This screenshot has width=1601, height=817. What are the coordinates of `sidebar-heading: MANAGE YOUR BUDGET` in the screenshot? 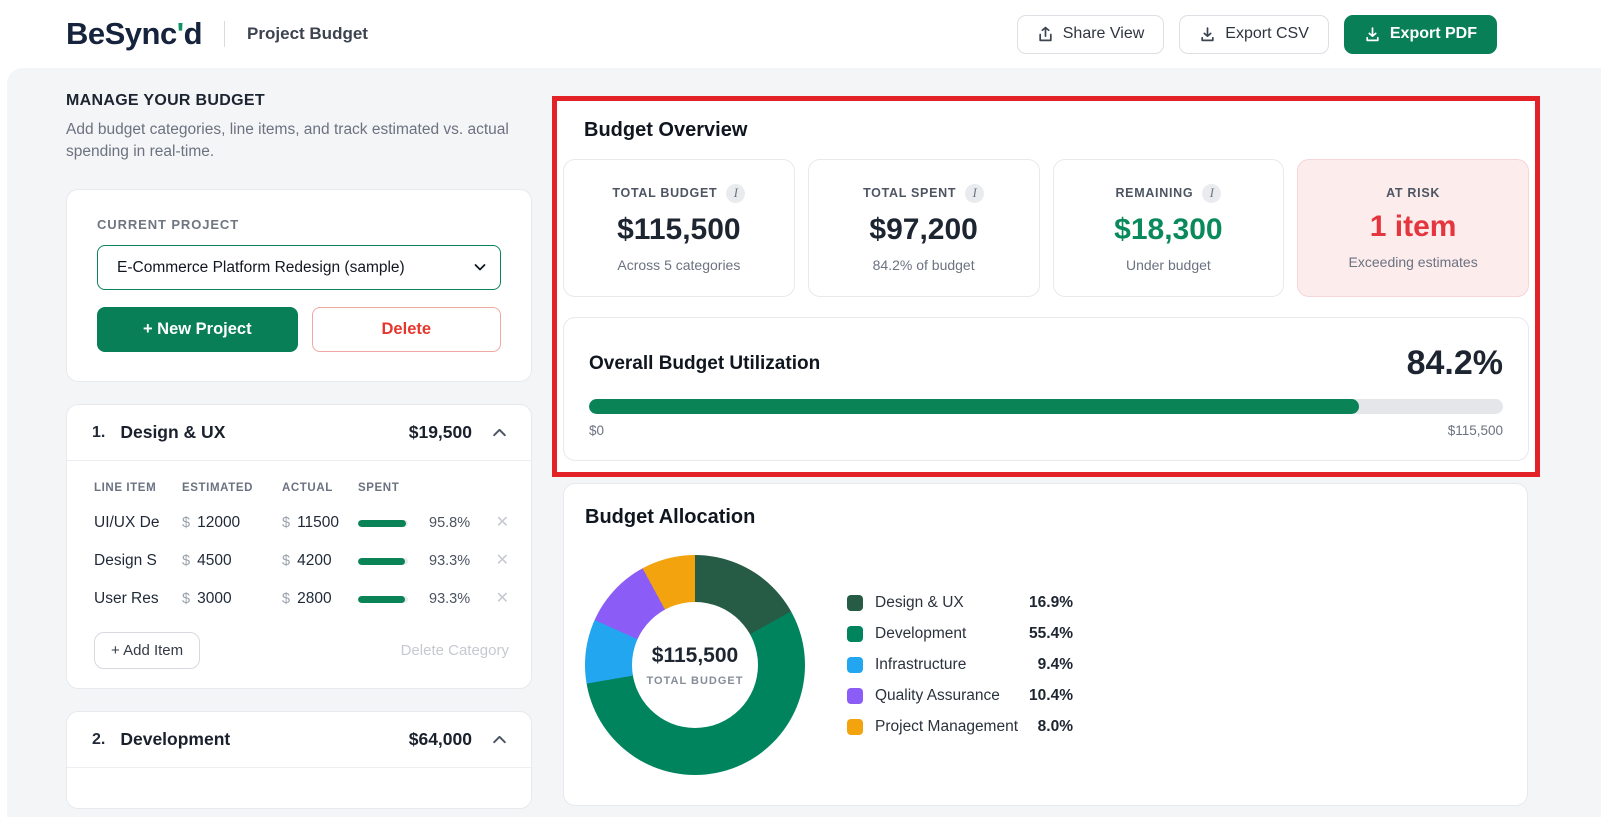 It's located at (165, 100).